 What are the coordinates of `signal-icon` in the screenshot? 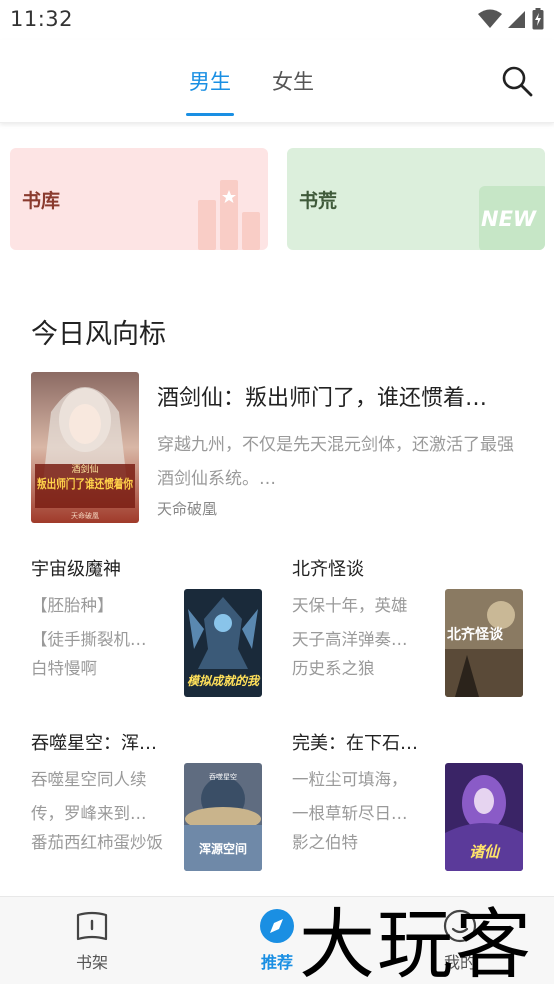 It's located at (516, 19).